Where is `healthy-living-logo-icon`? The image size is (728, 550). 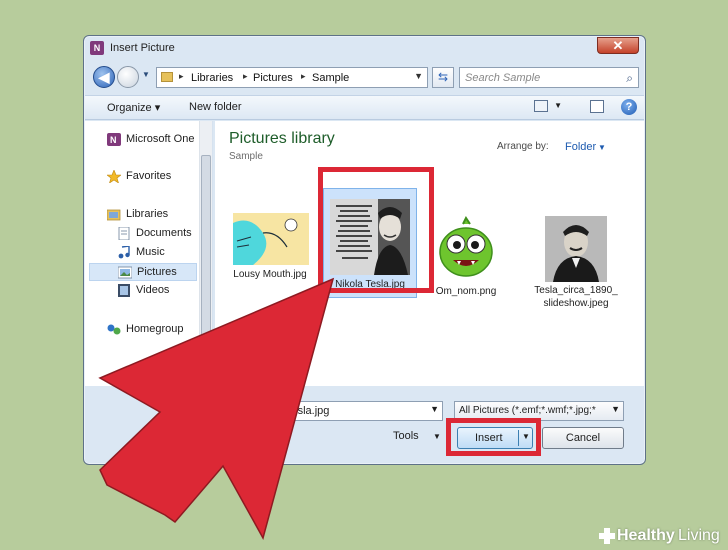 healthy-living-logo-icon is located at coordinates (607, 536).